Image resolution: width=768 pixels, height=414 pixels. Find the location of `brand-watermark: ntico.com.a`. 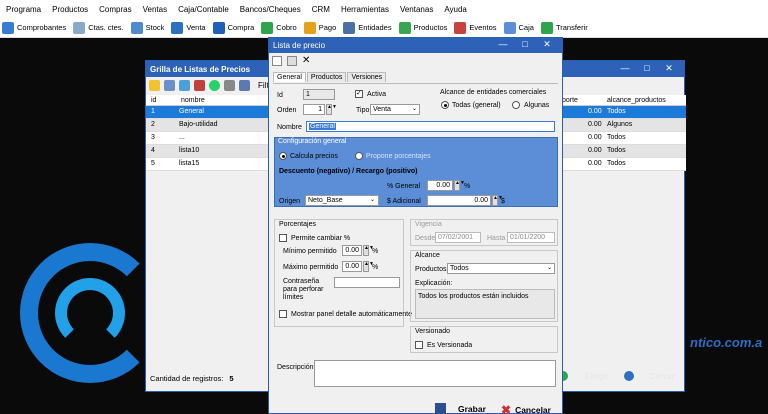

brand-watermark: ntico.com.a is located at coordinates (726, 342).